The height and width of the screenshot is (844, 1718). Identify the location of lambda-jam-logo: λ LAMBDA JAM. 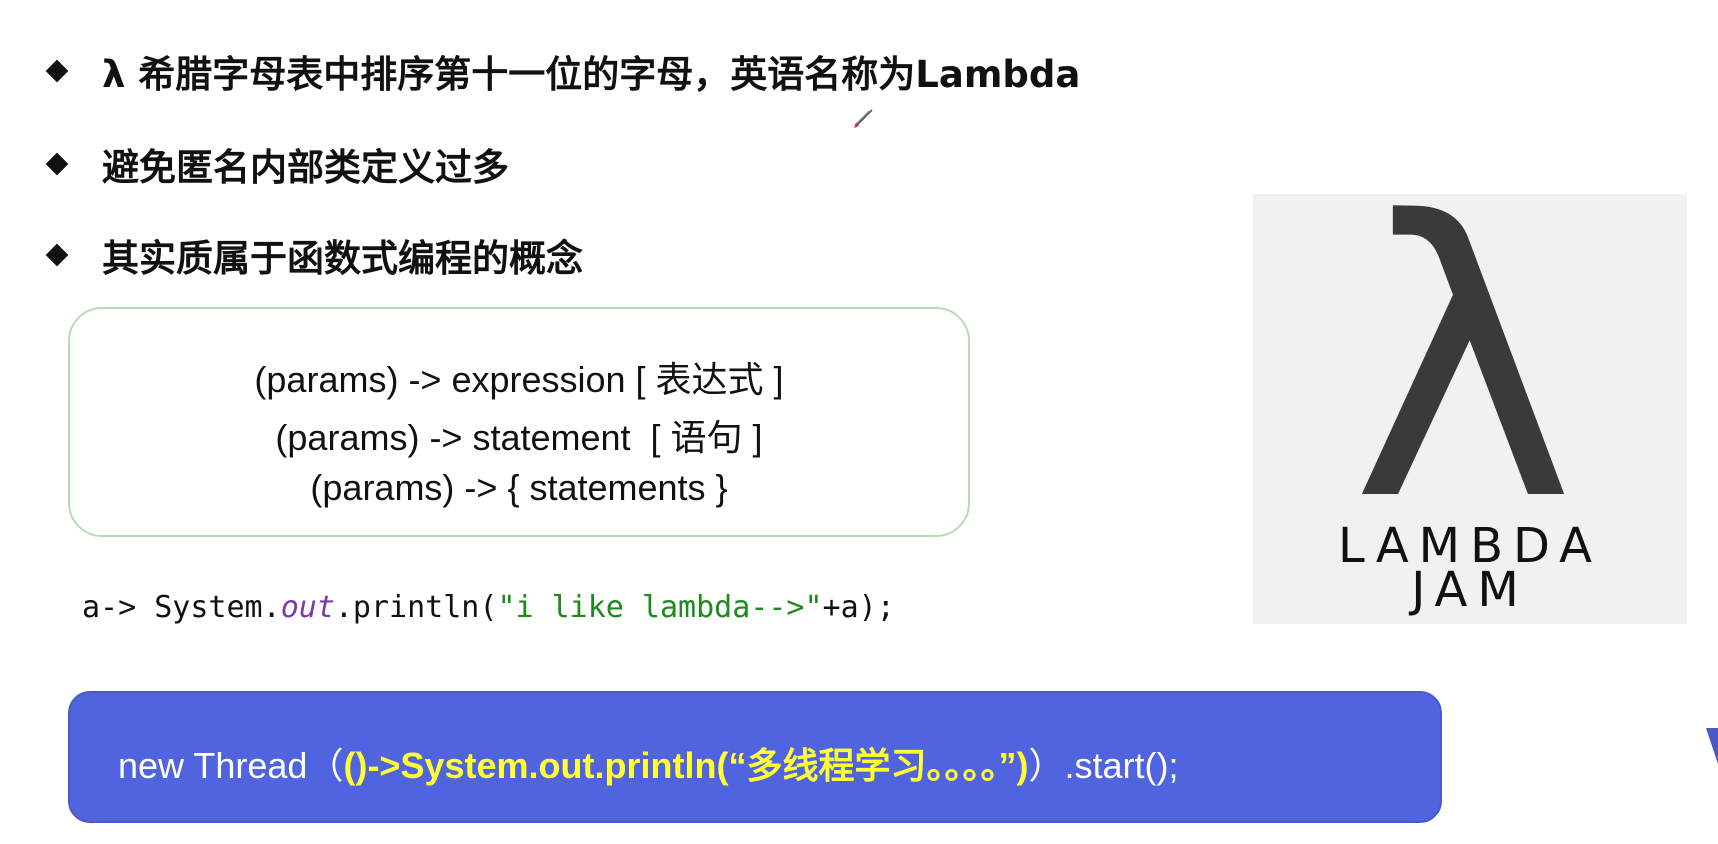
(1470, 409).